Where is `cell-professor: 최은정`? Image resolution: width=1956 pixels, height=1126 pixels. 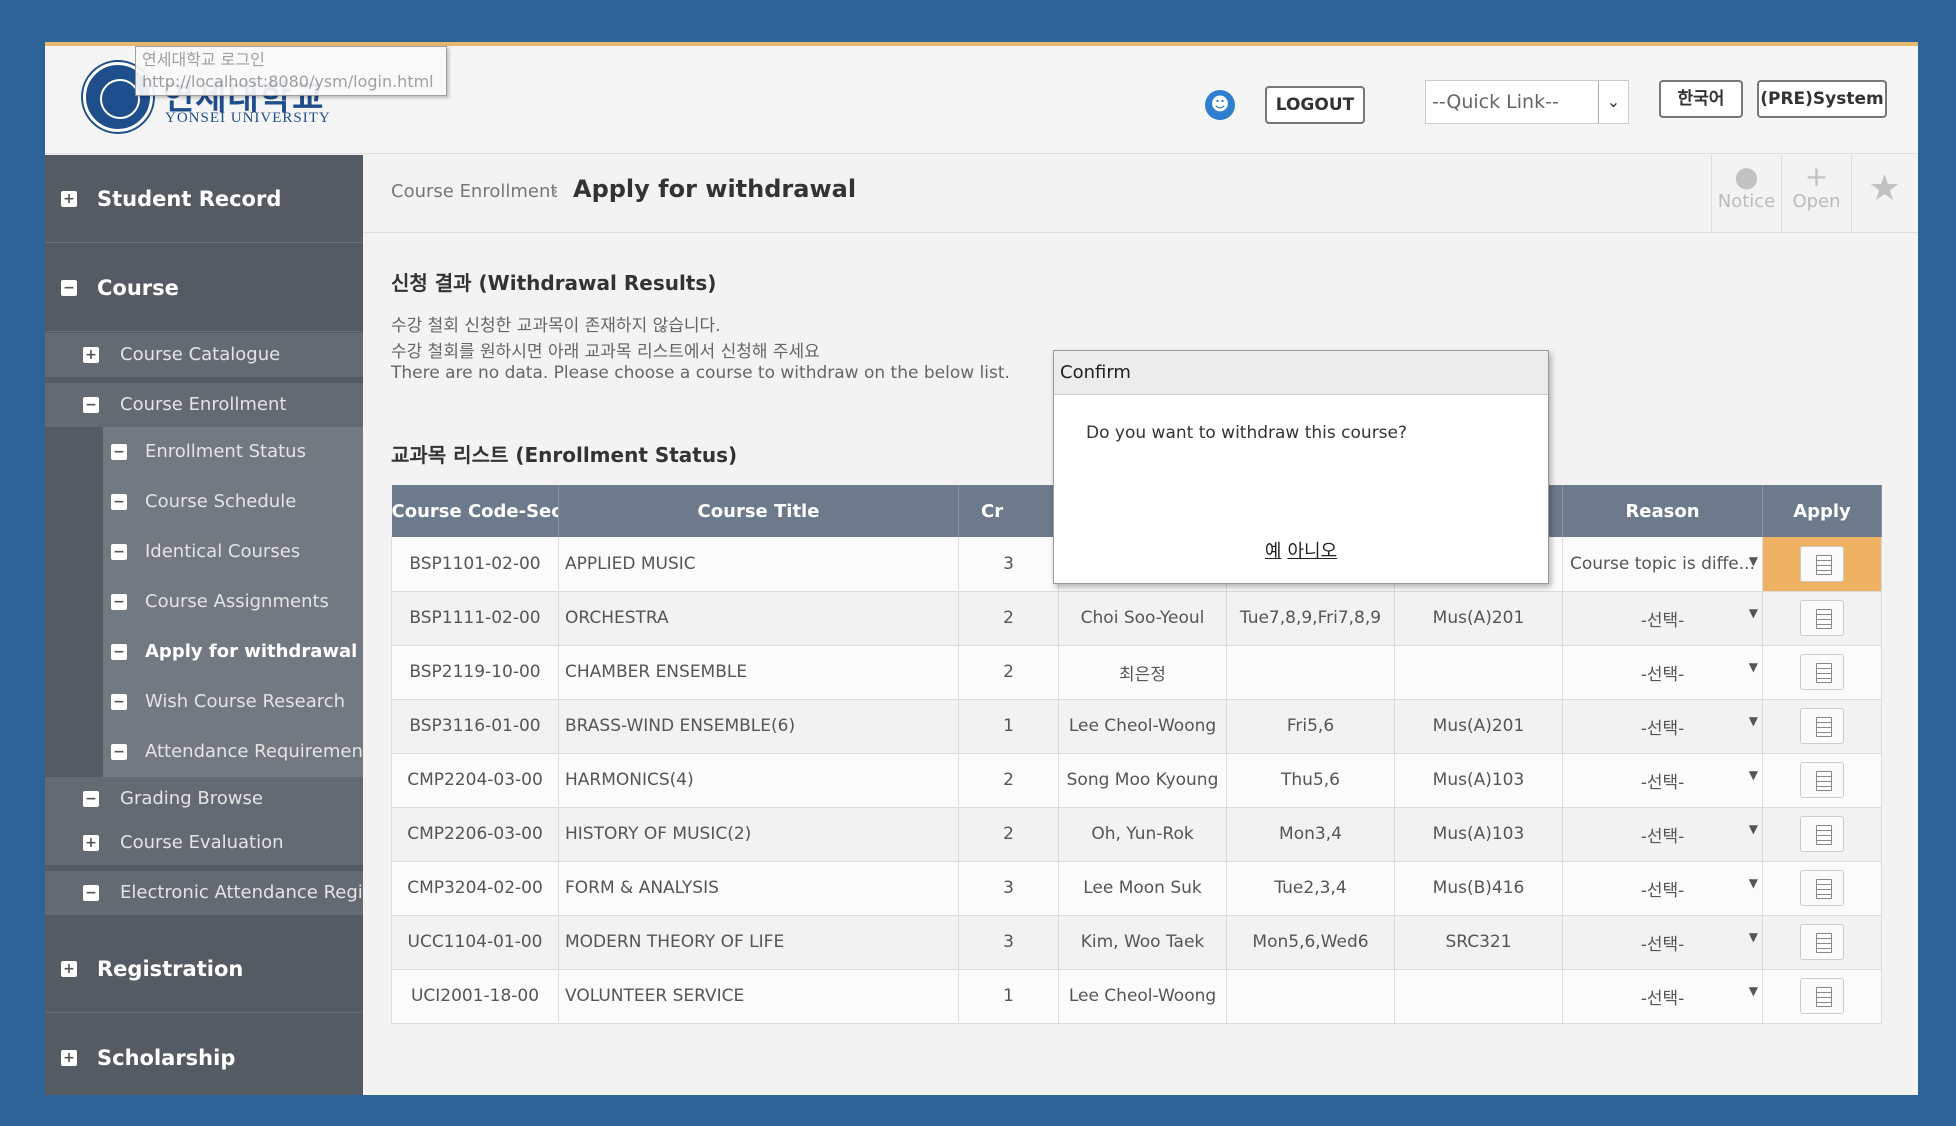 cell-professor: 최은정 is located at coordinates (1142, 672).